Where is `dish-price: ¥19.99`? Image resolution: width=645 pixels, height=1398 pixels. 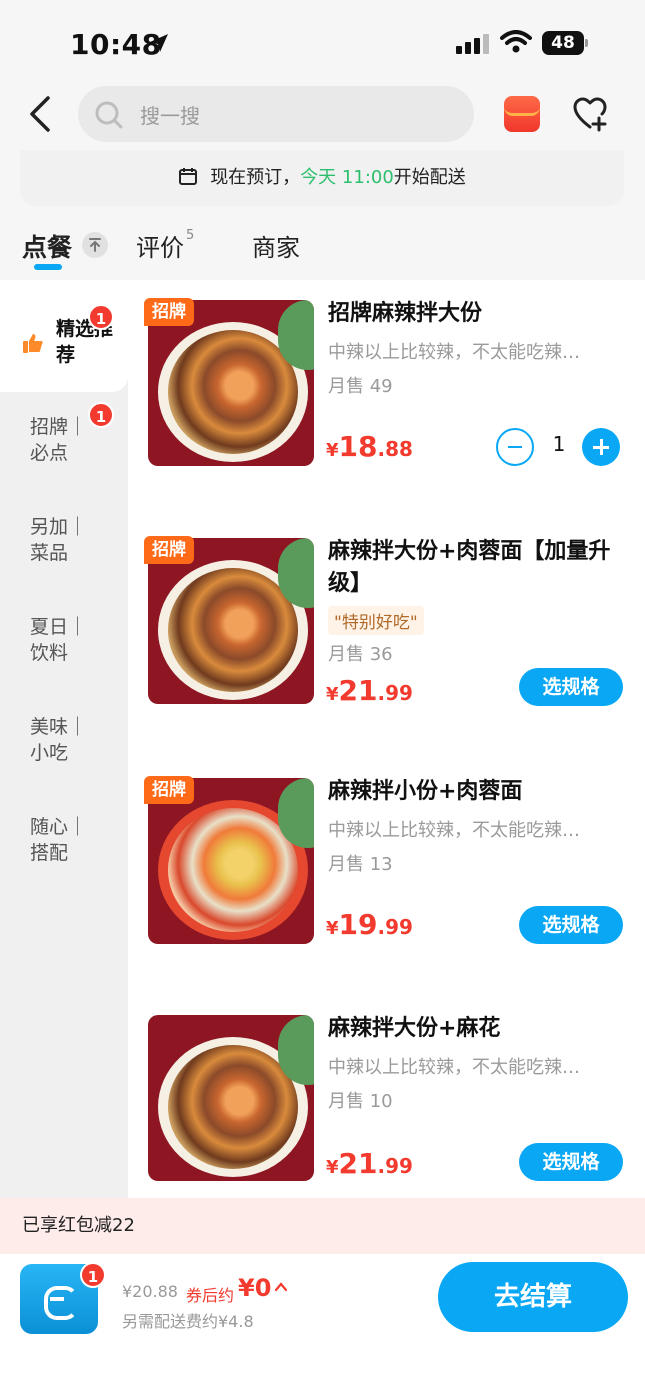
dish-price: ¥19.99 is located at coordinates (369, 924).